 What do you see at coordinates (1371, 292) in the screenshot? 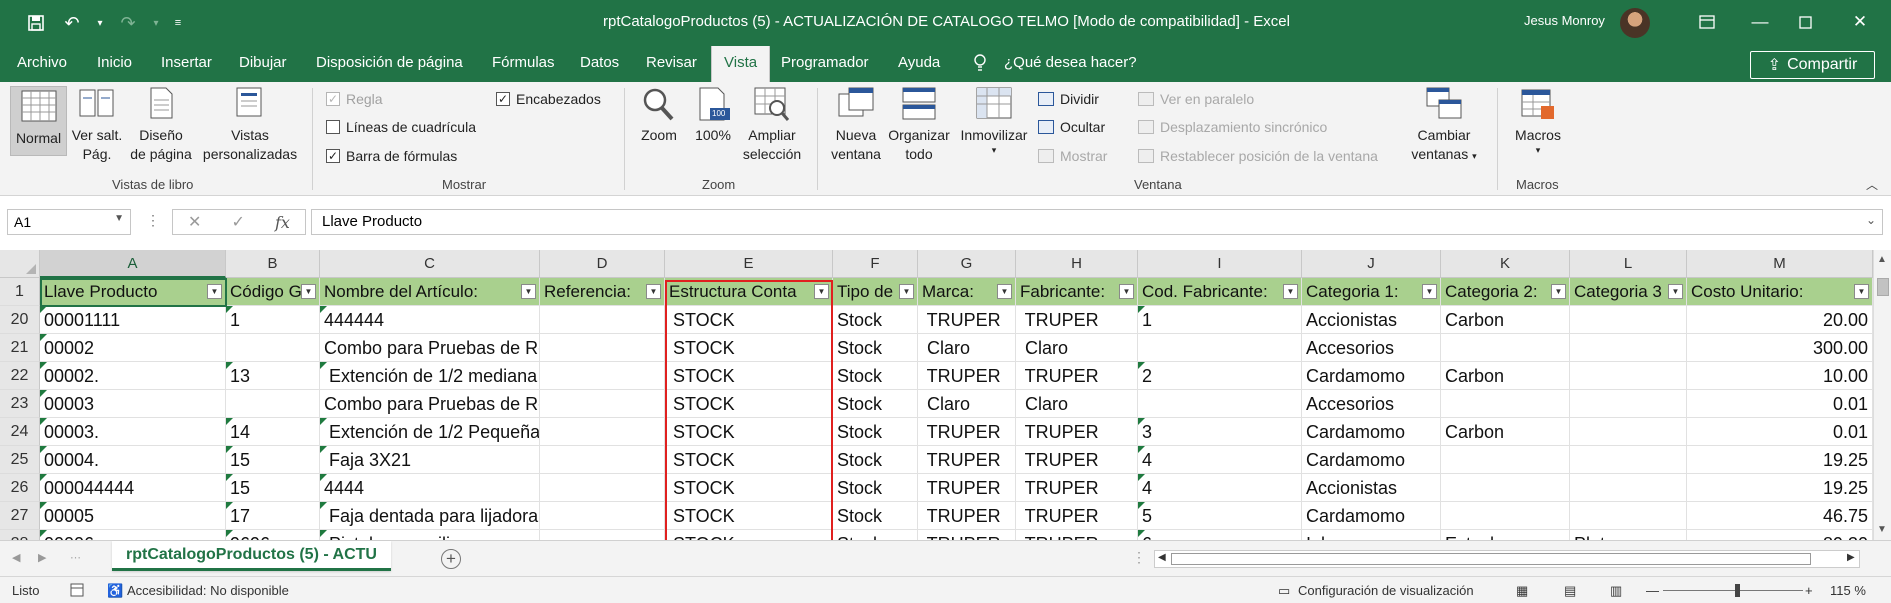
I see `header-cell: Categoria 1: ▼` at bounding box center [1371, 292].